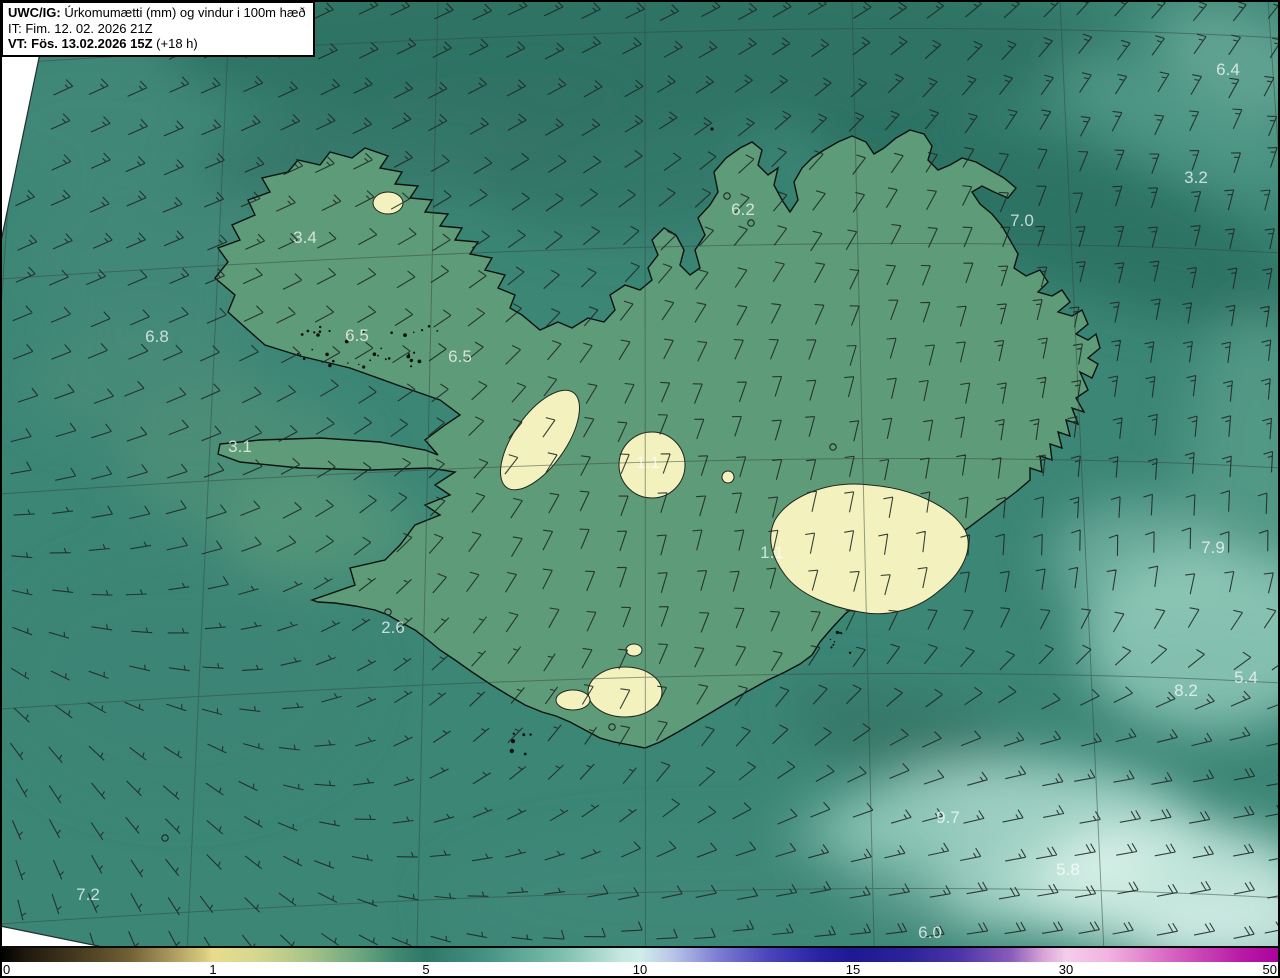 The image size is (1280, 978). Describe the element at coordinates (305, 237) in the screenshot. I see `map-value-label: 3.4` at that location.